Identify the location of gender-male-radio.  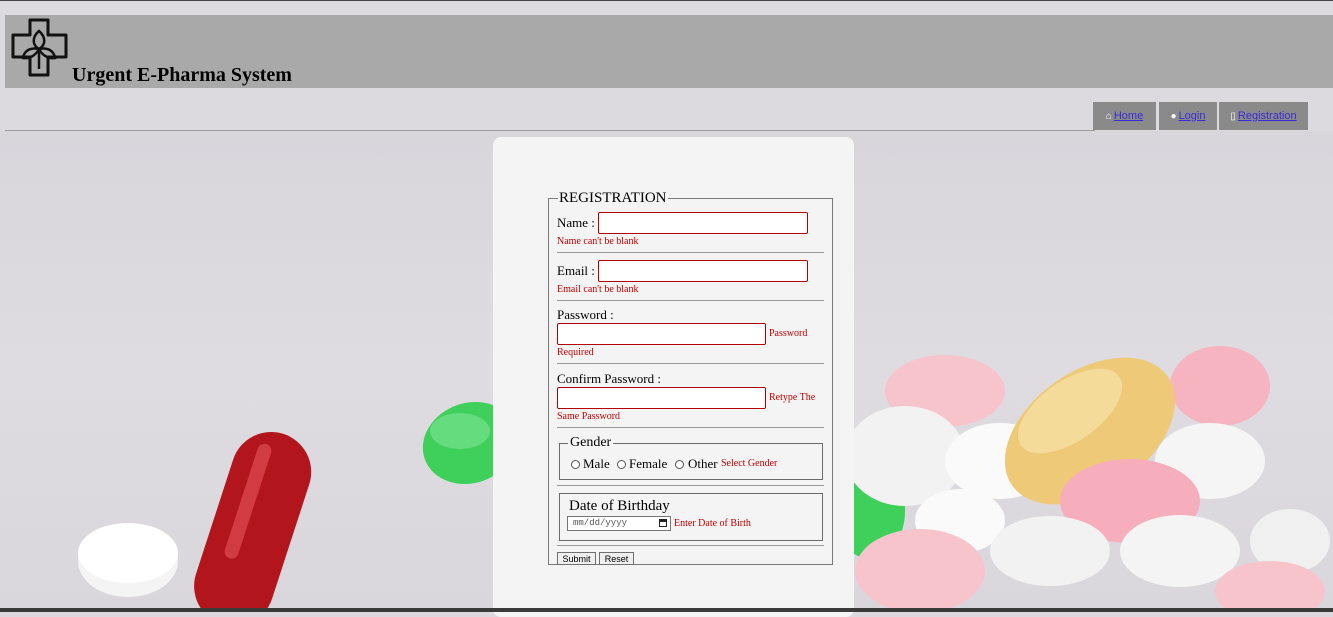
(575, 464).